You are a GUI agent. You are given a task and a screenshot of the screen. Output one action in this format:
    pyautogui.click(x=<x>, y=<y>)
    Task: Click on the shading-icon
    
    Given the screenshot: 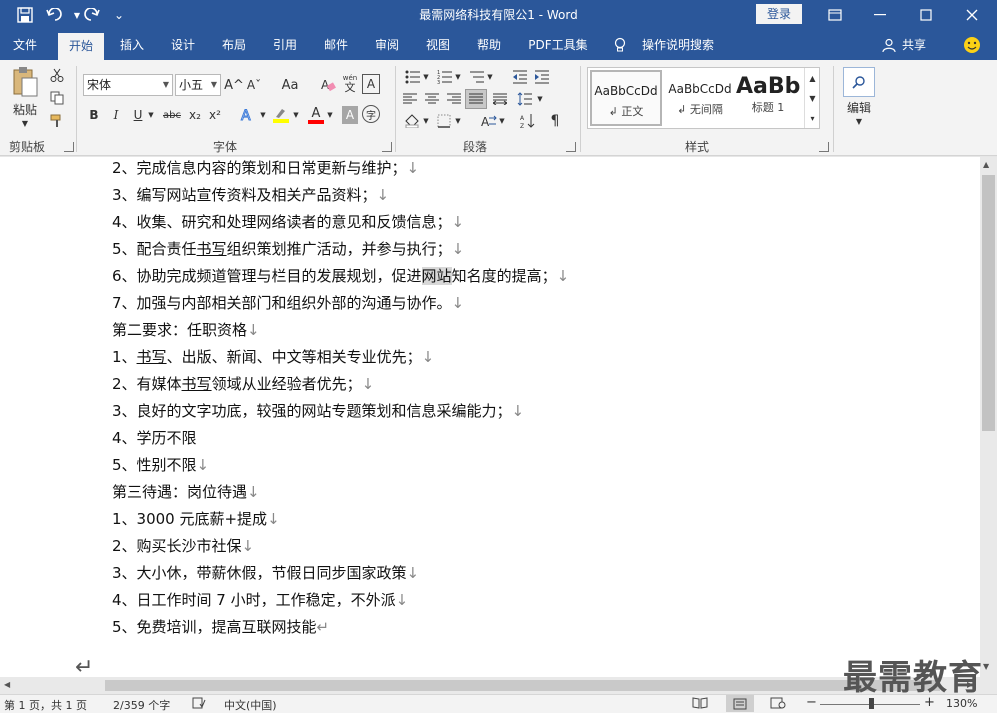 What is the action you would take?
    pyautogui.click(x=412, y=121)
    